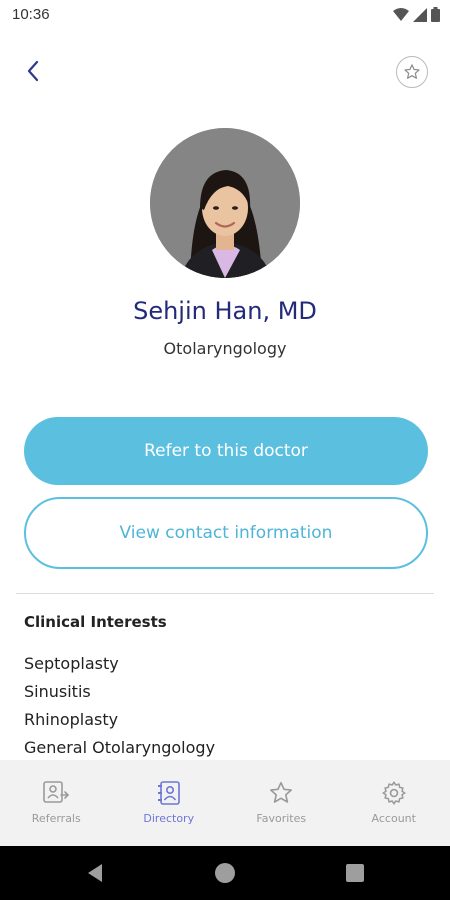 This screenshot has height=900, width=450. What do you see at coordinates (420, 14) in the screenshot?
I see `signal-icon` at bounding box center [420, 14].